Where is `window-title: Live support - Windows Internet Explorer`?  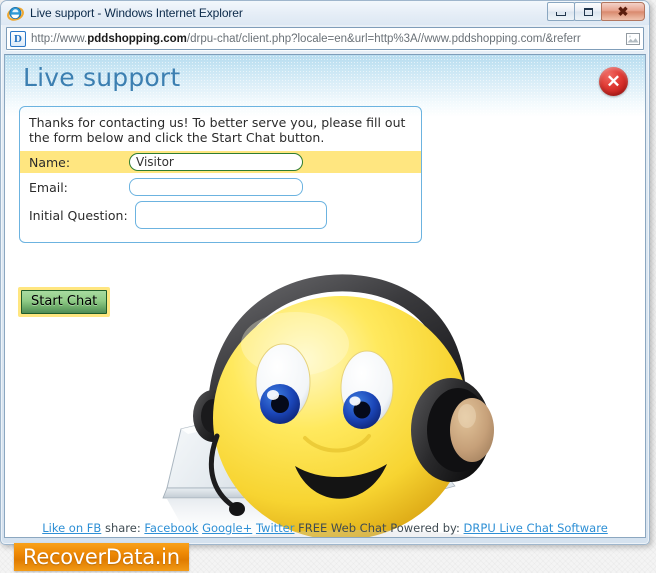 window-title: Live support - Windows Internet Explorer is located at coordinates (136, 13).